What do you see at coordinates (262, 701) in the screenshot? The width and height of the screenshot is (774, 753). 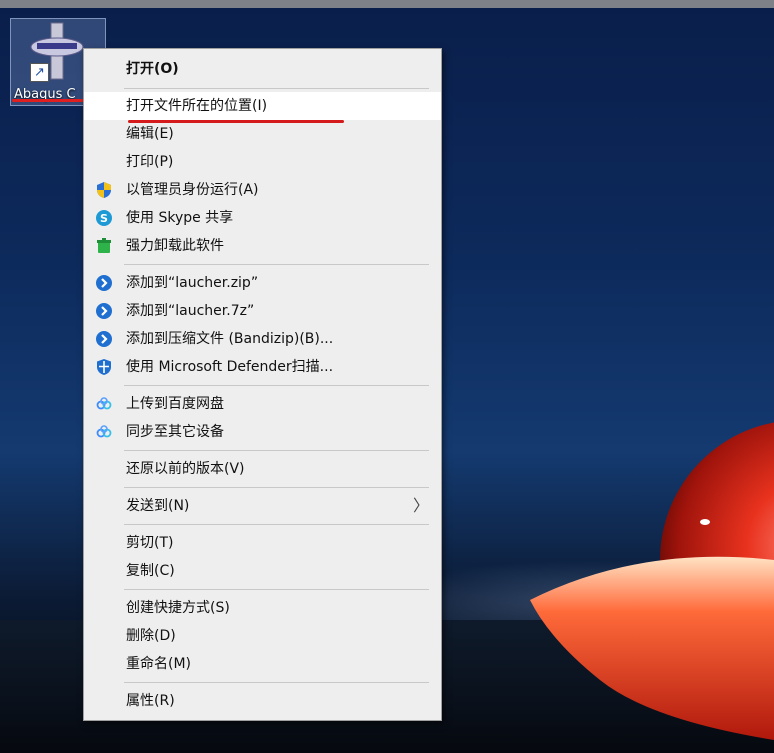 I see `menu-item-properties: 属性(R)` at bounding box center [262, 701].